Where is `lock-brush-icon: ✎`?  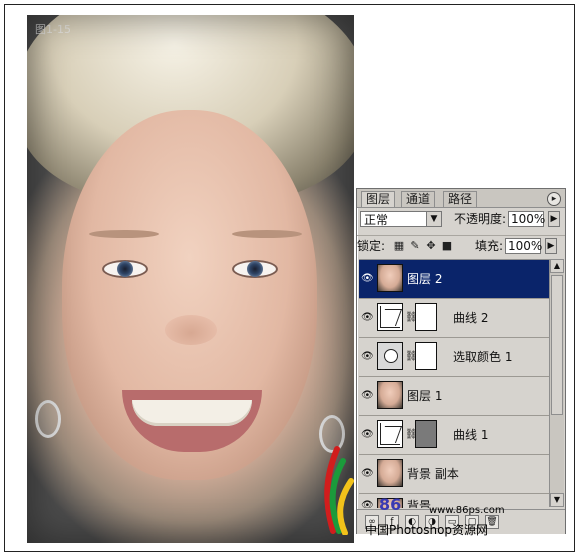 lock-brush-icon: ✎ is located at coordinates (415, 246).